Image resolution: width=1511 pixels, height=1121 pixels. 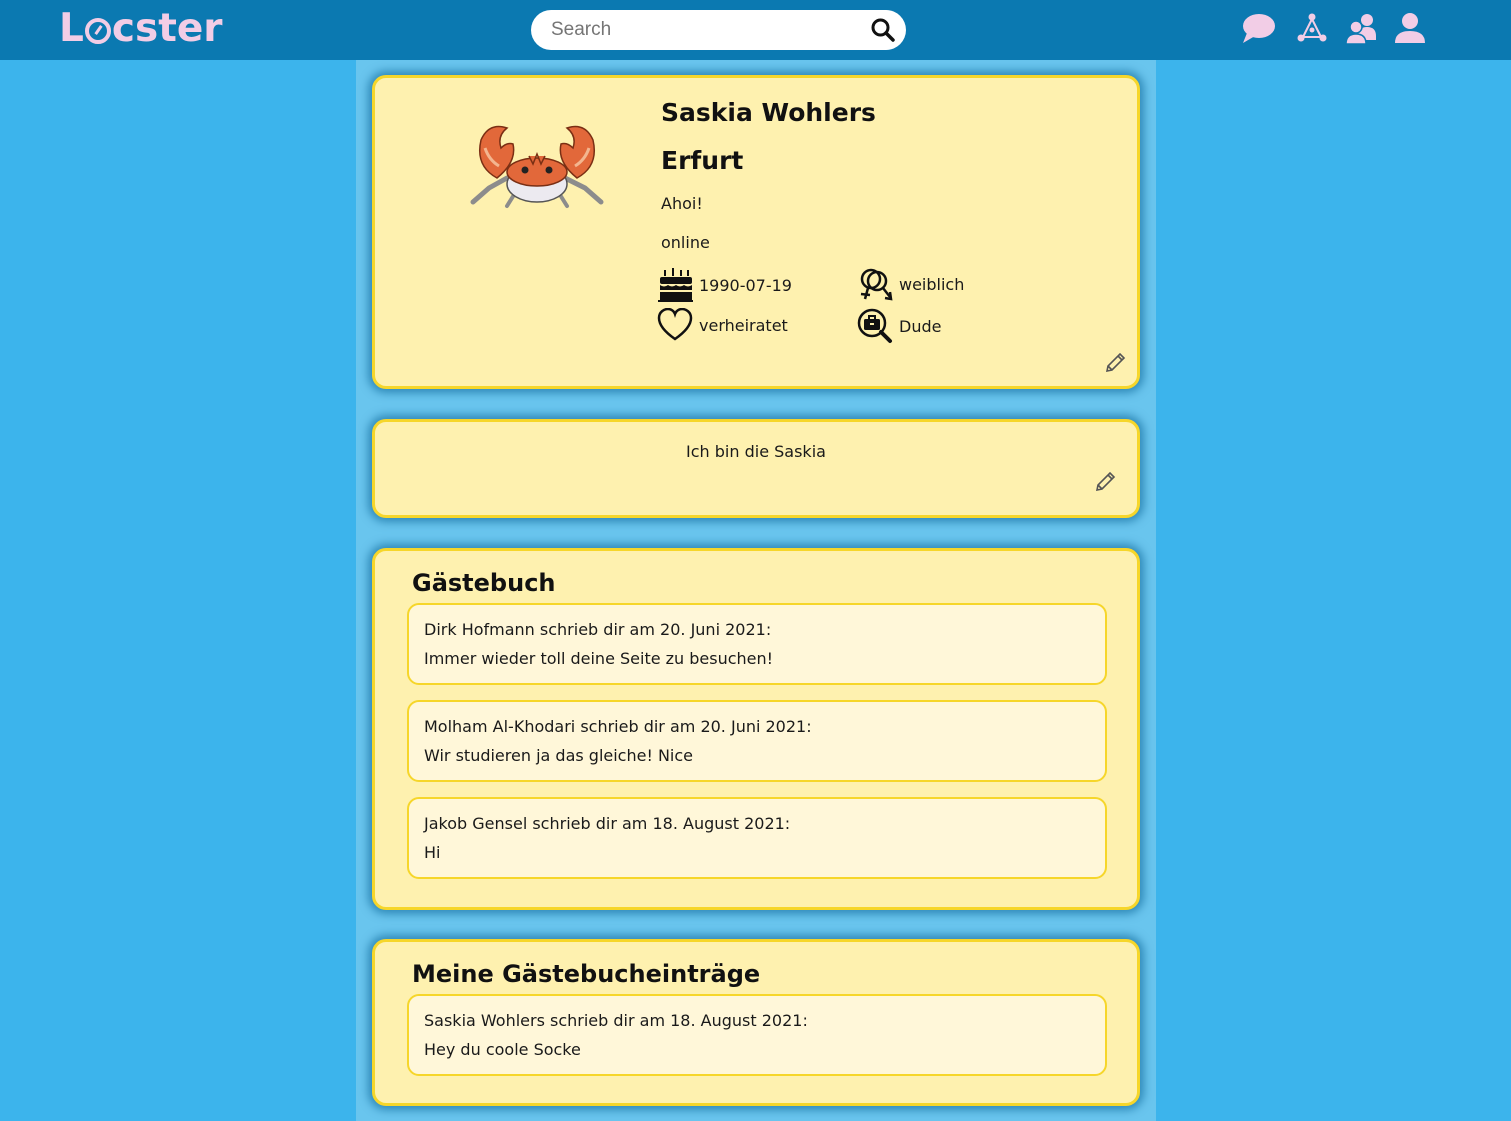 What do you see at coordinates (920, 326) in the screenshot?
I see `looking-for-value: Dude` at bounding box center [920, 326].